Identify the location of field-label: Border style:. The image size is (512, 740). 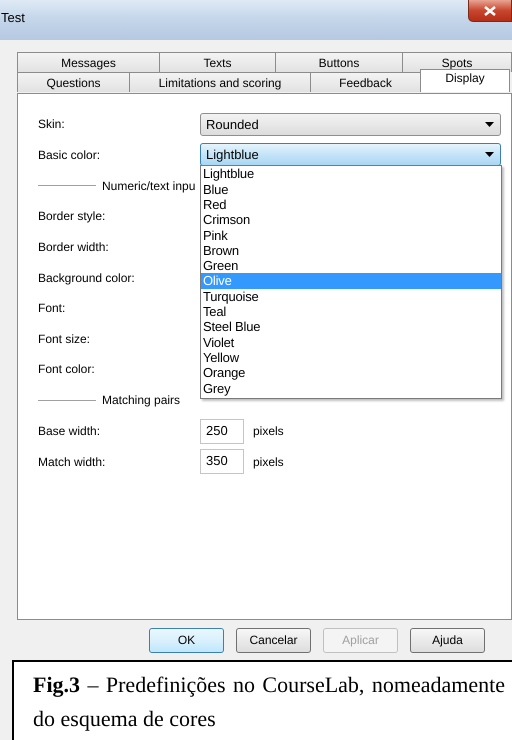
(72, 216).